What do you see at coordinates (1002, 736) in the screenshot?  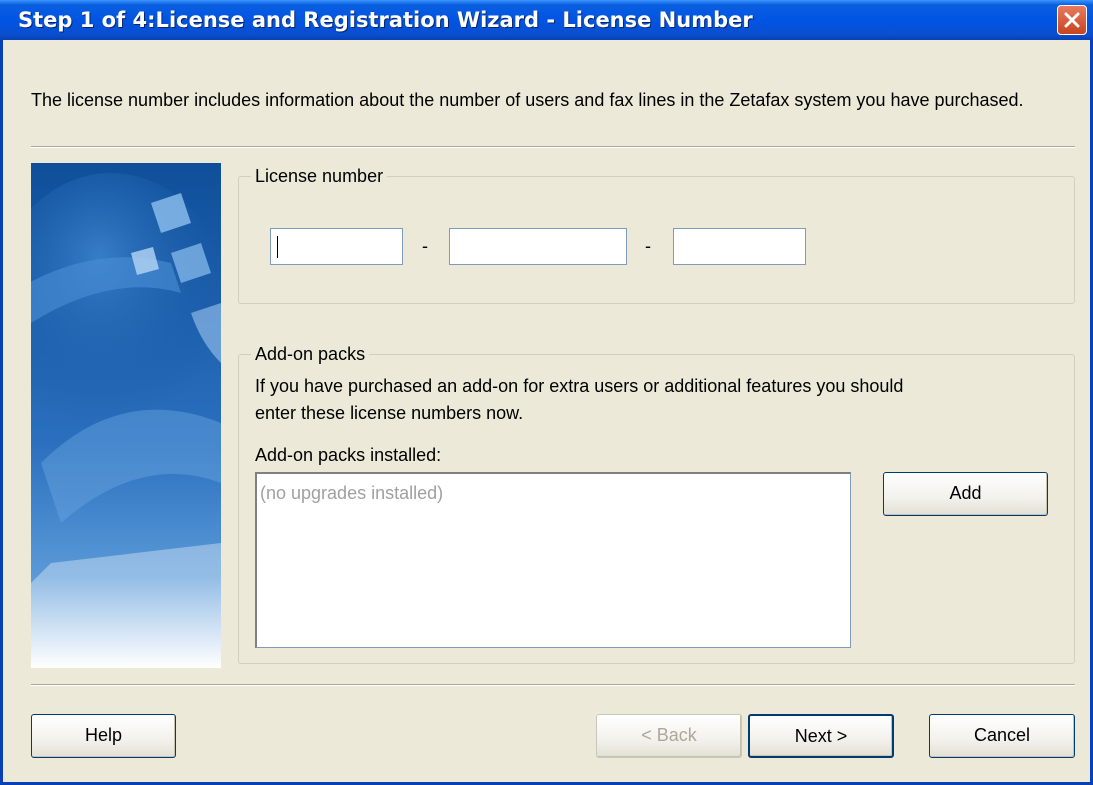 I see `cancel-button: Cancel` at bounding box center [1002, 736].